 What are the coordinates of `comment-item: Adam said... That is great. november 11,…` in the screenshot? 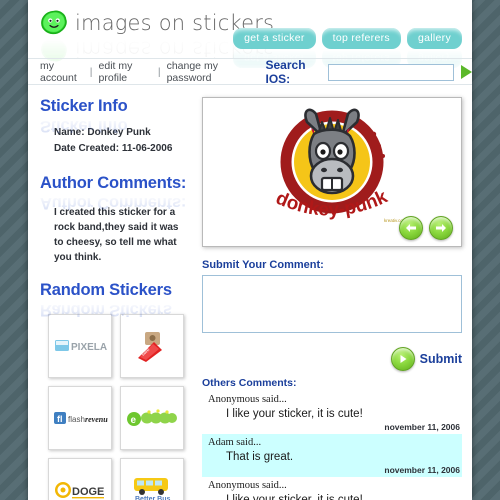 It's located at (332, 455).